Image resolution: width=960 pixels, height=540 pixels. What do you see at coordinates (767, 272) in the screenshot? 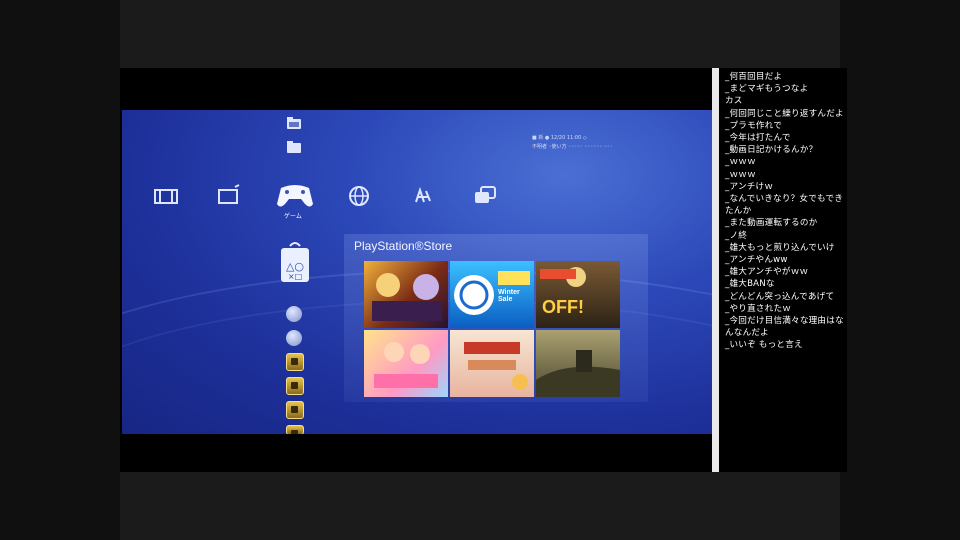
I see `comment-item: _雄大アンチやがｗｗ` at bounding box center [767, 272].